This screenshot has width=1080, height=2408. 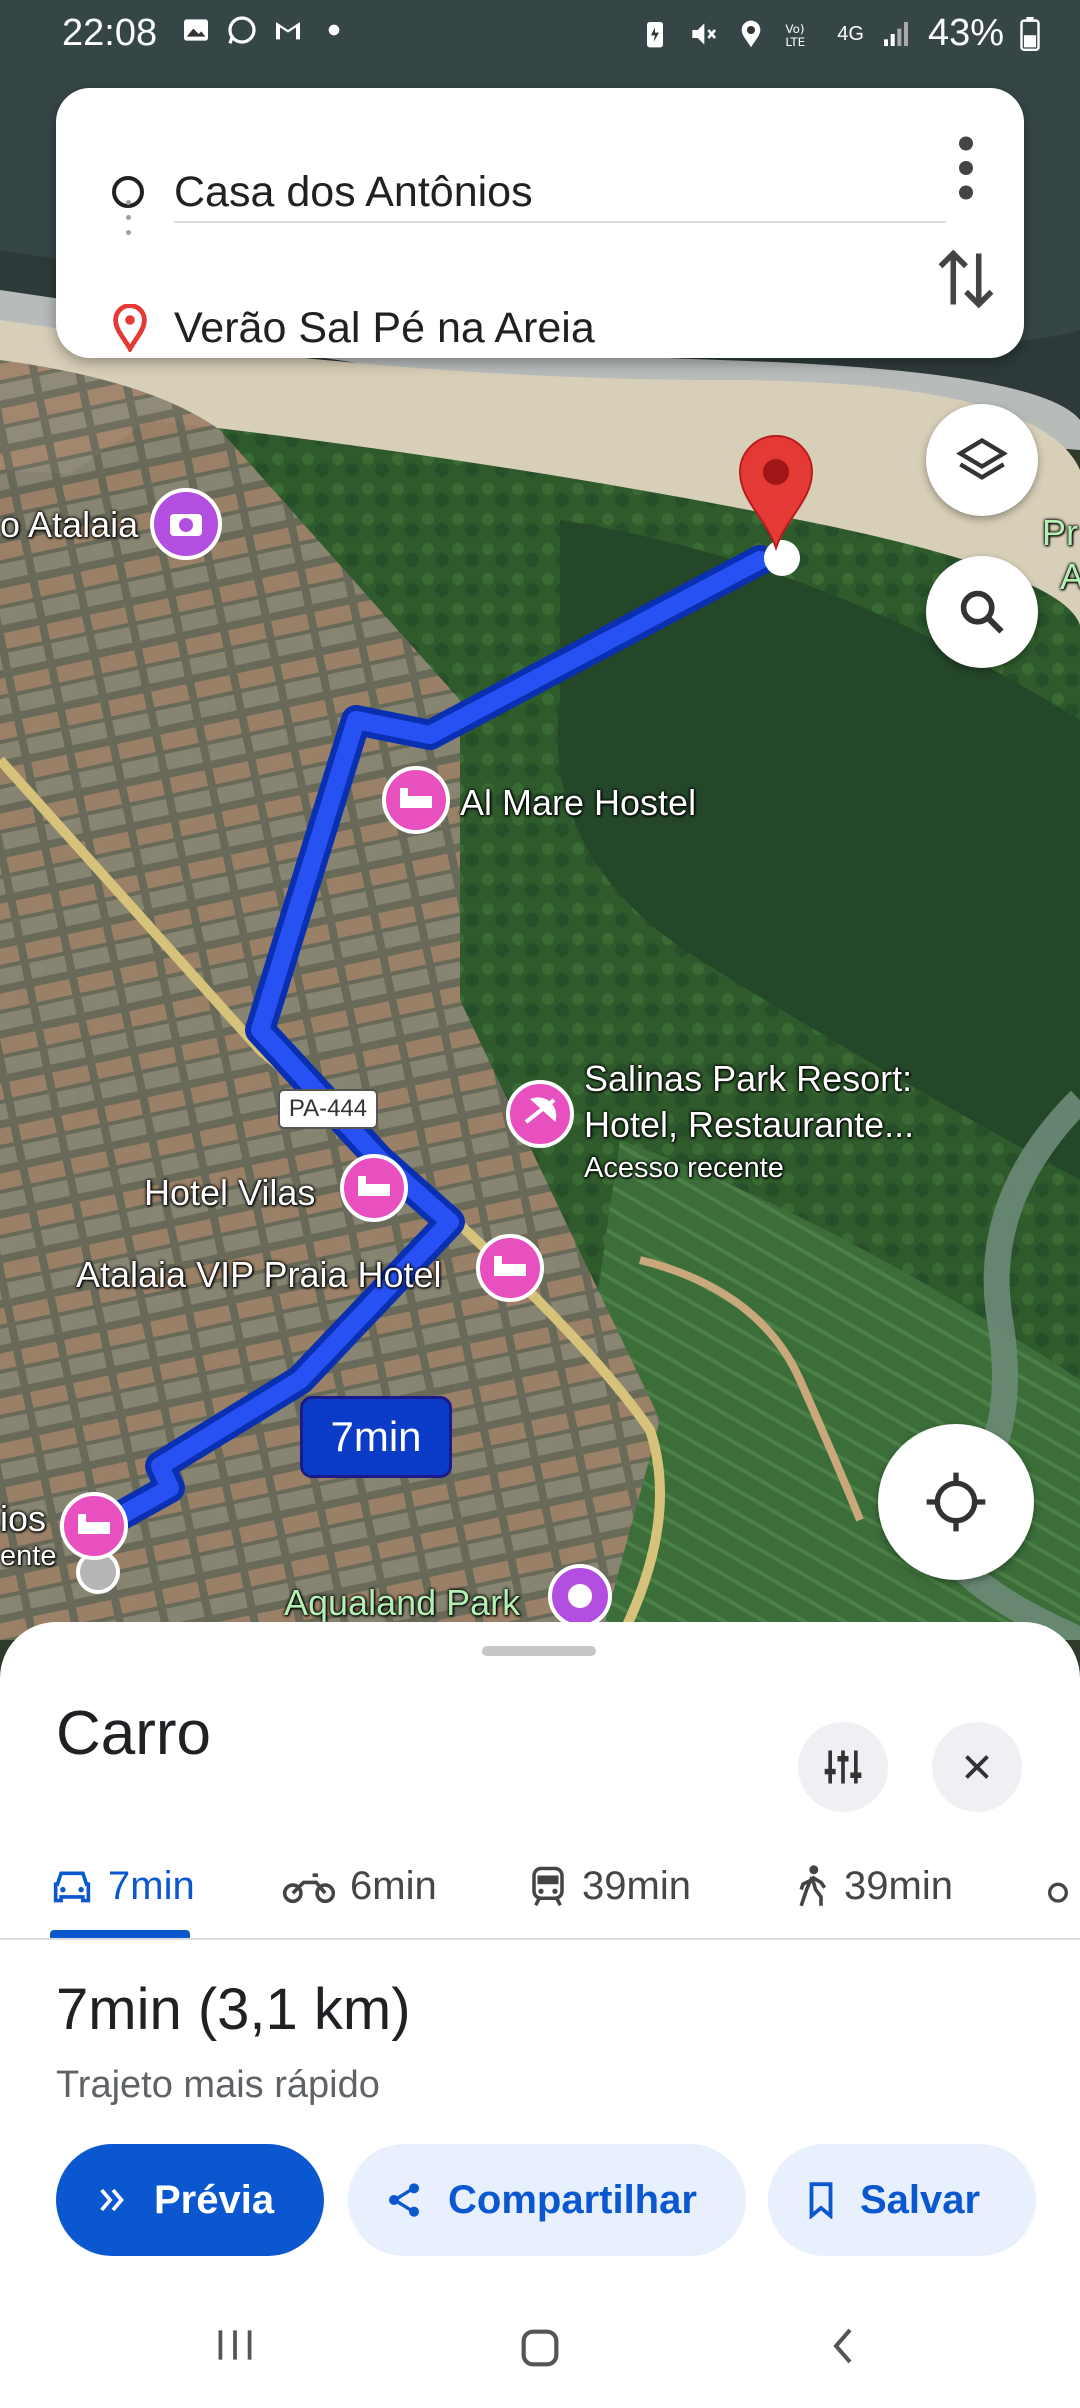 I want to click on system-icons: Vo) LTE 4G 43%, so click(x=839, y=33).